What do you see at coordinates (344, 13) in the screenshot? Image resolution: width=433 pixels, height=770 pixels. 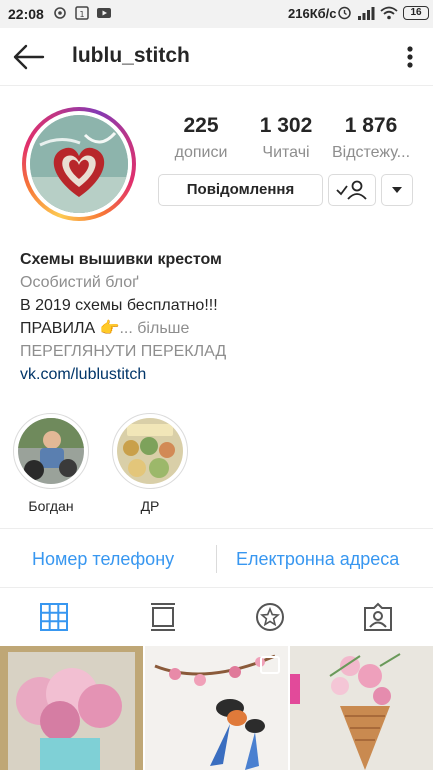 I see `alarm-icon` at bounding box center [344, 13].